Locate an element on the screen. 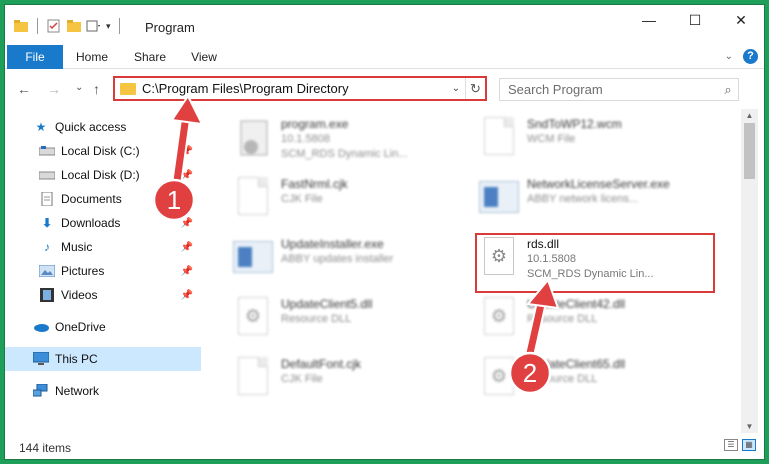 This screenshot has height=464, width=769. cloud-icon is located at coordinates (41, 327).